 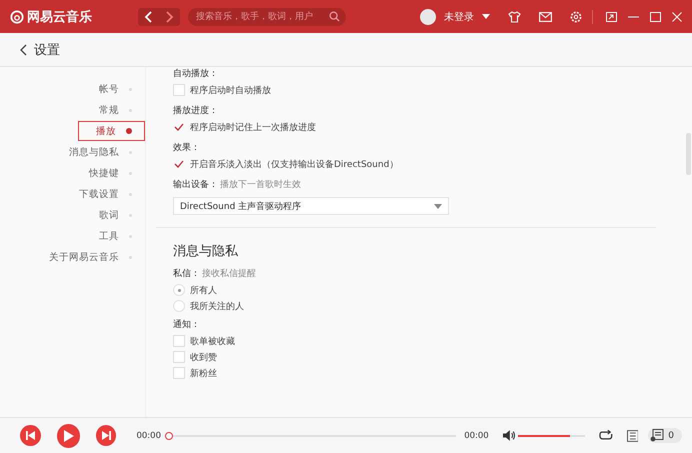 I want to click on option-label: 我所关注的人, so click(x=217, y=306).